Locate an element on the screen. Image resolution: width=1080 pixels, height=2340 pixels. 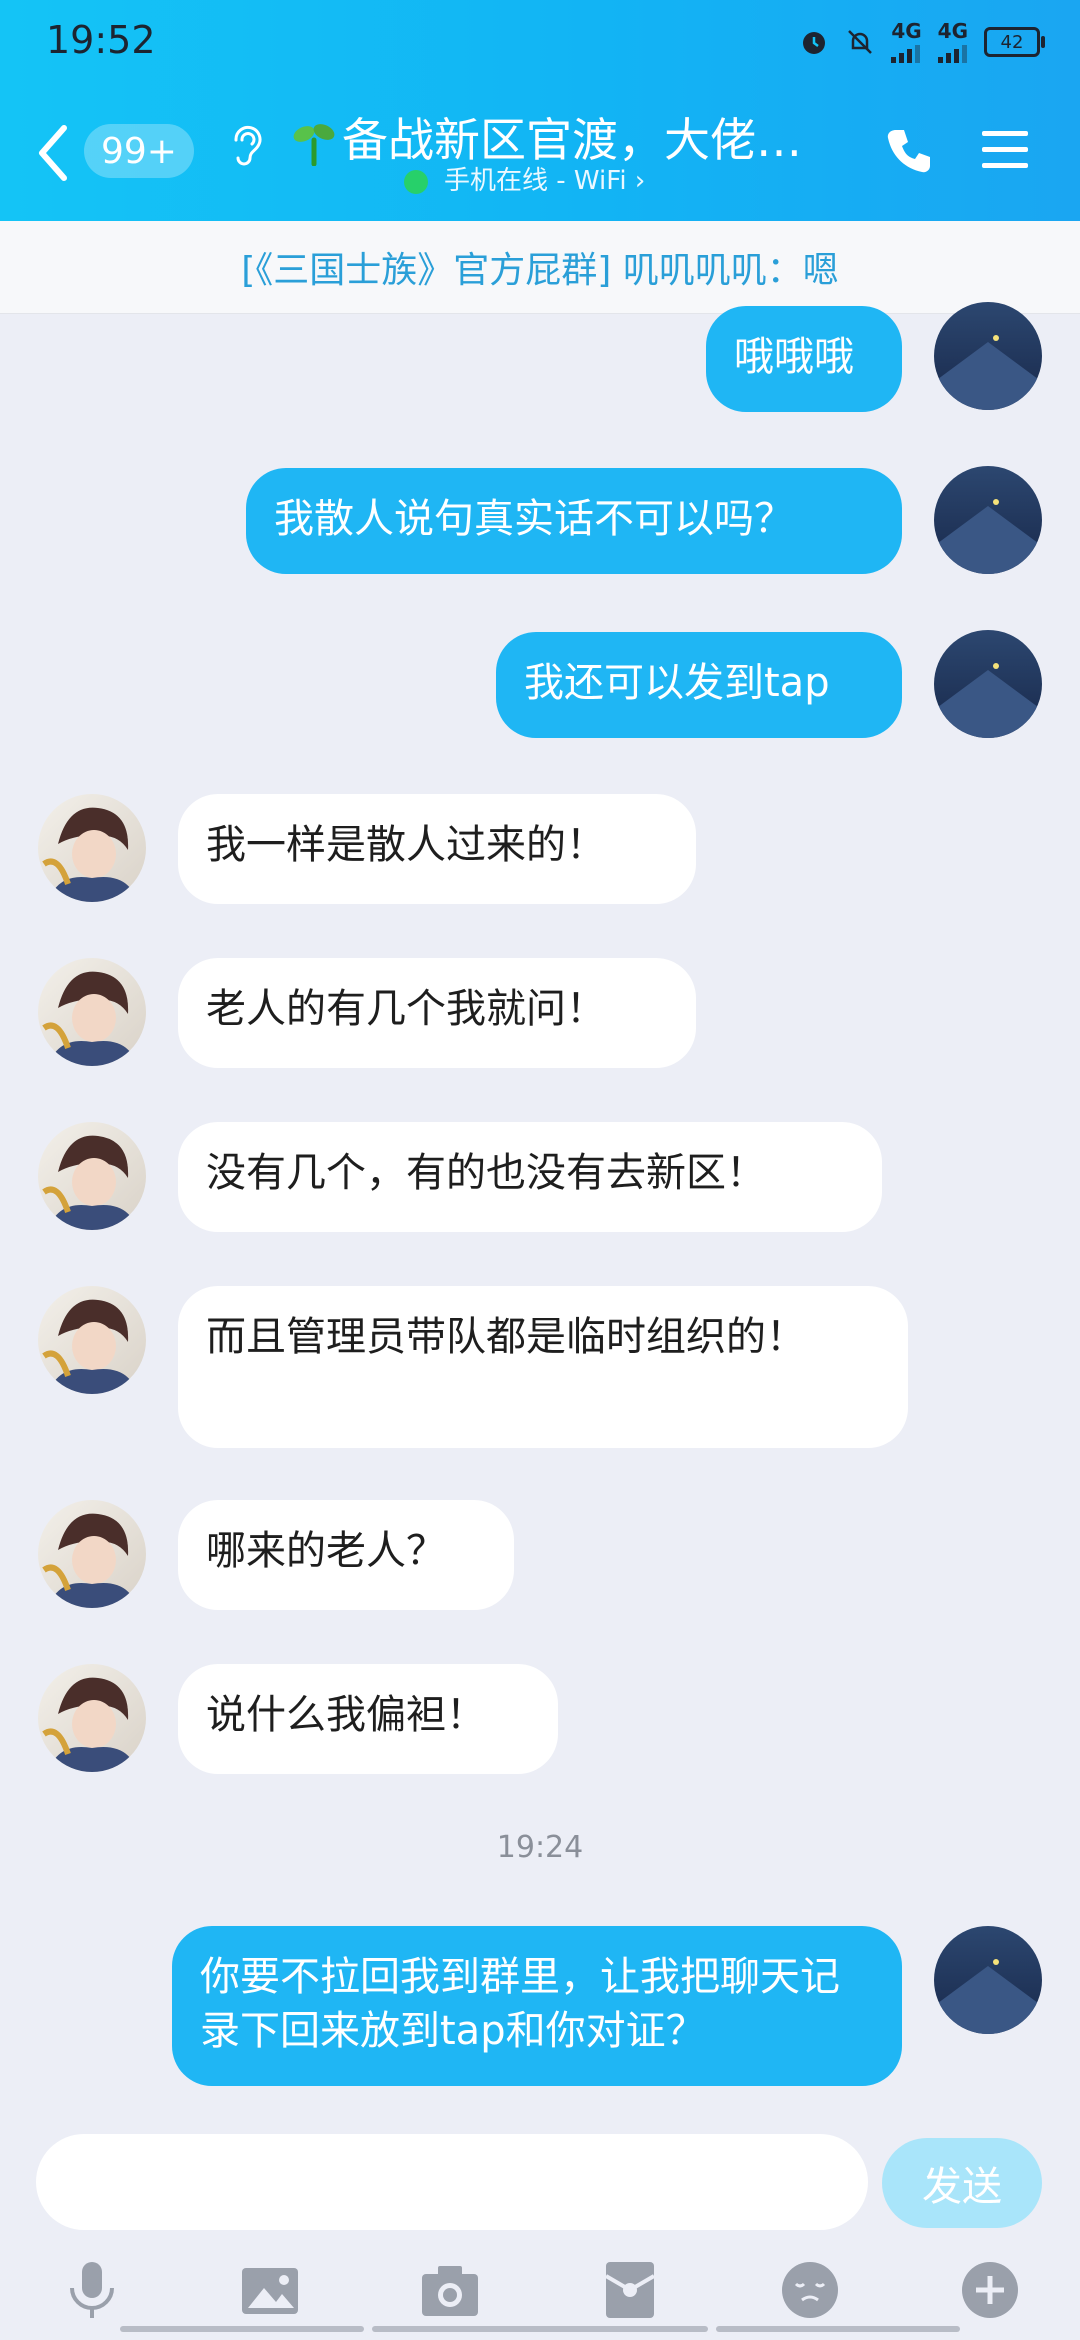
message-bubble-sent: 哦哦哦 is located at coordinates (804, 359).